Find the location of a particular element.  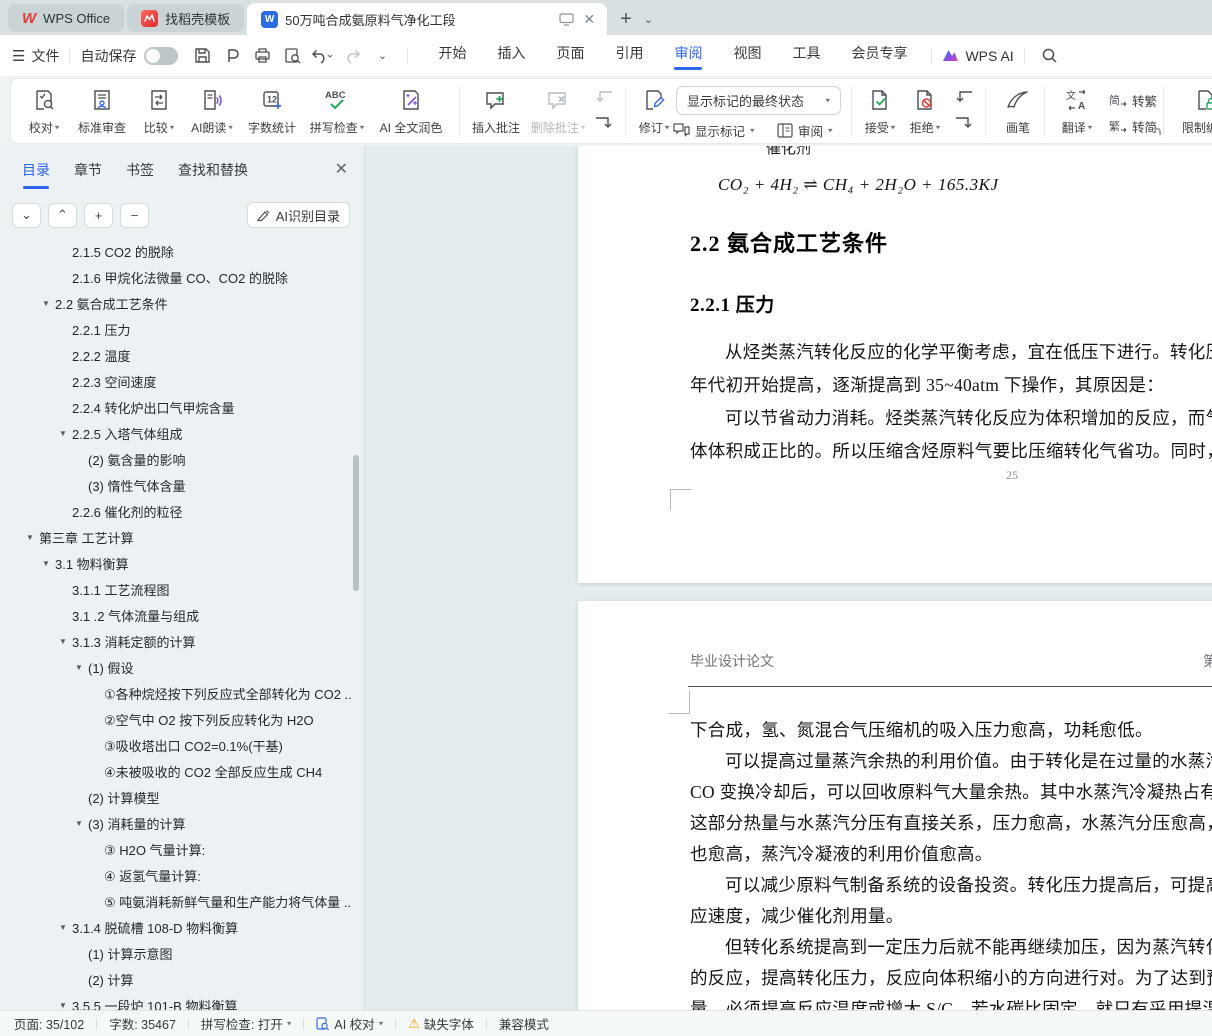

accept-change-button: 接受 ▾ is located at coordinates (880, 112).